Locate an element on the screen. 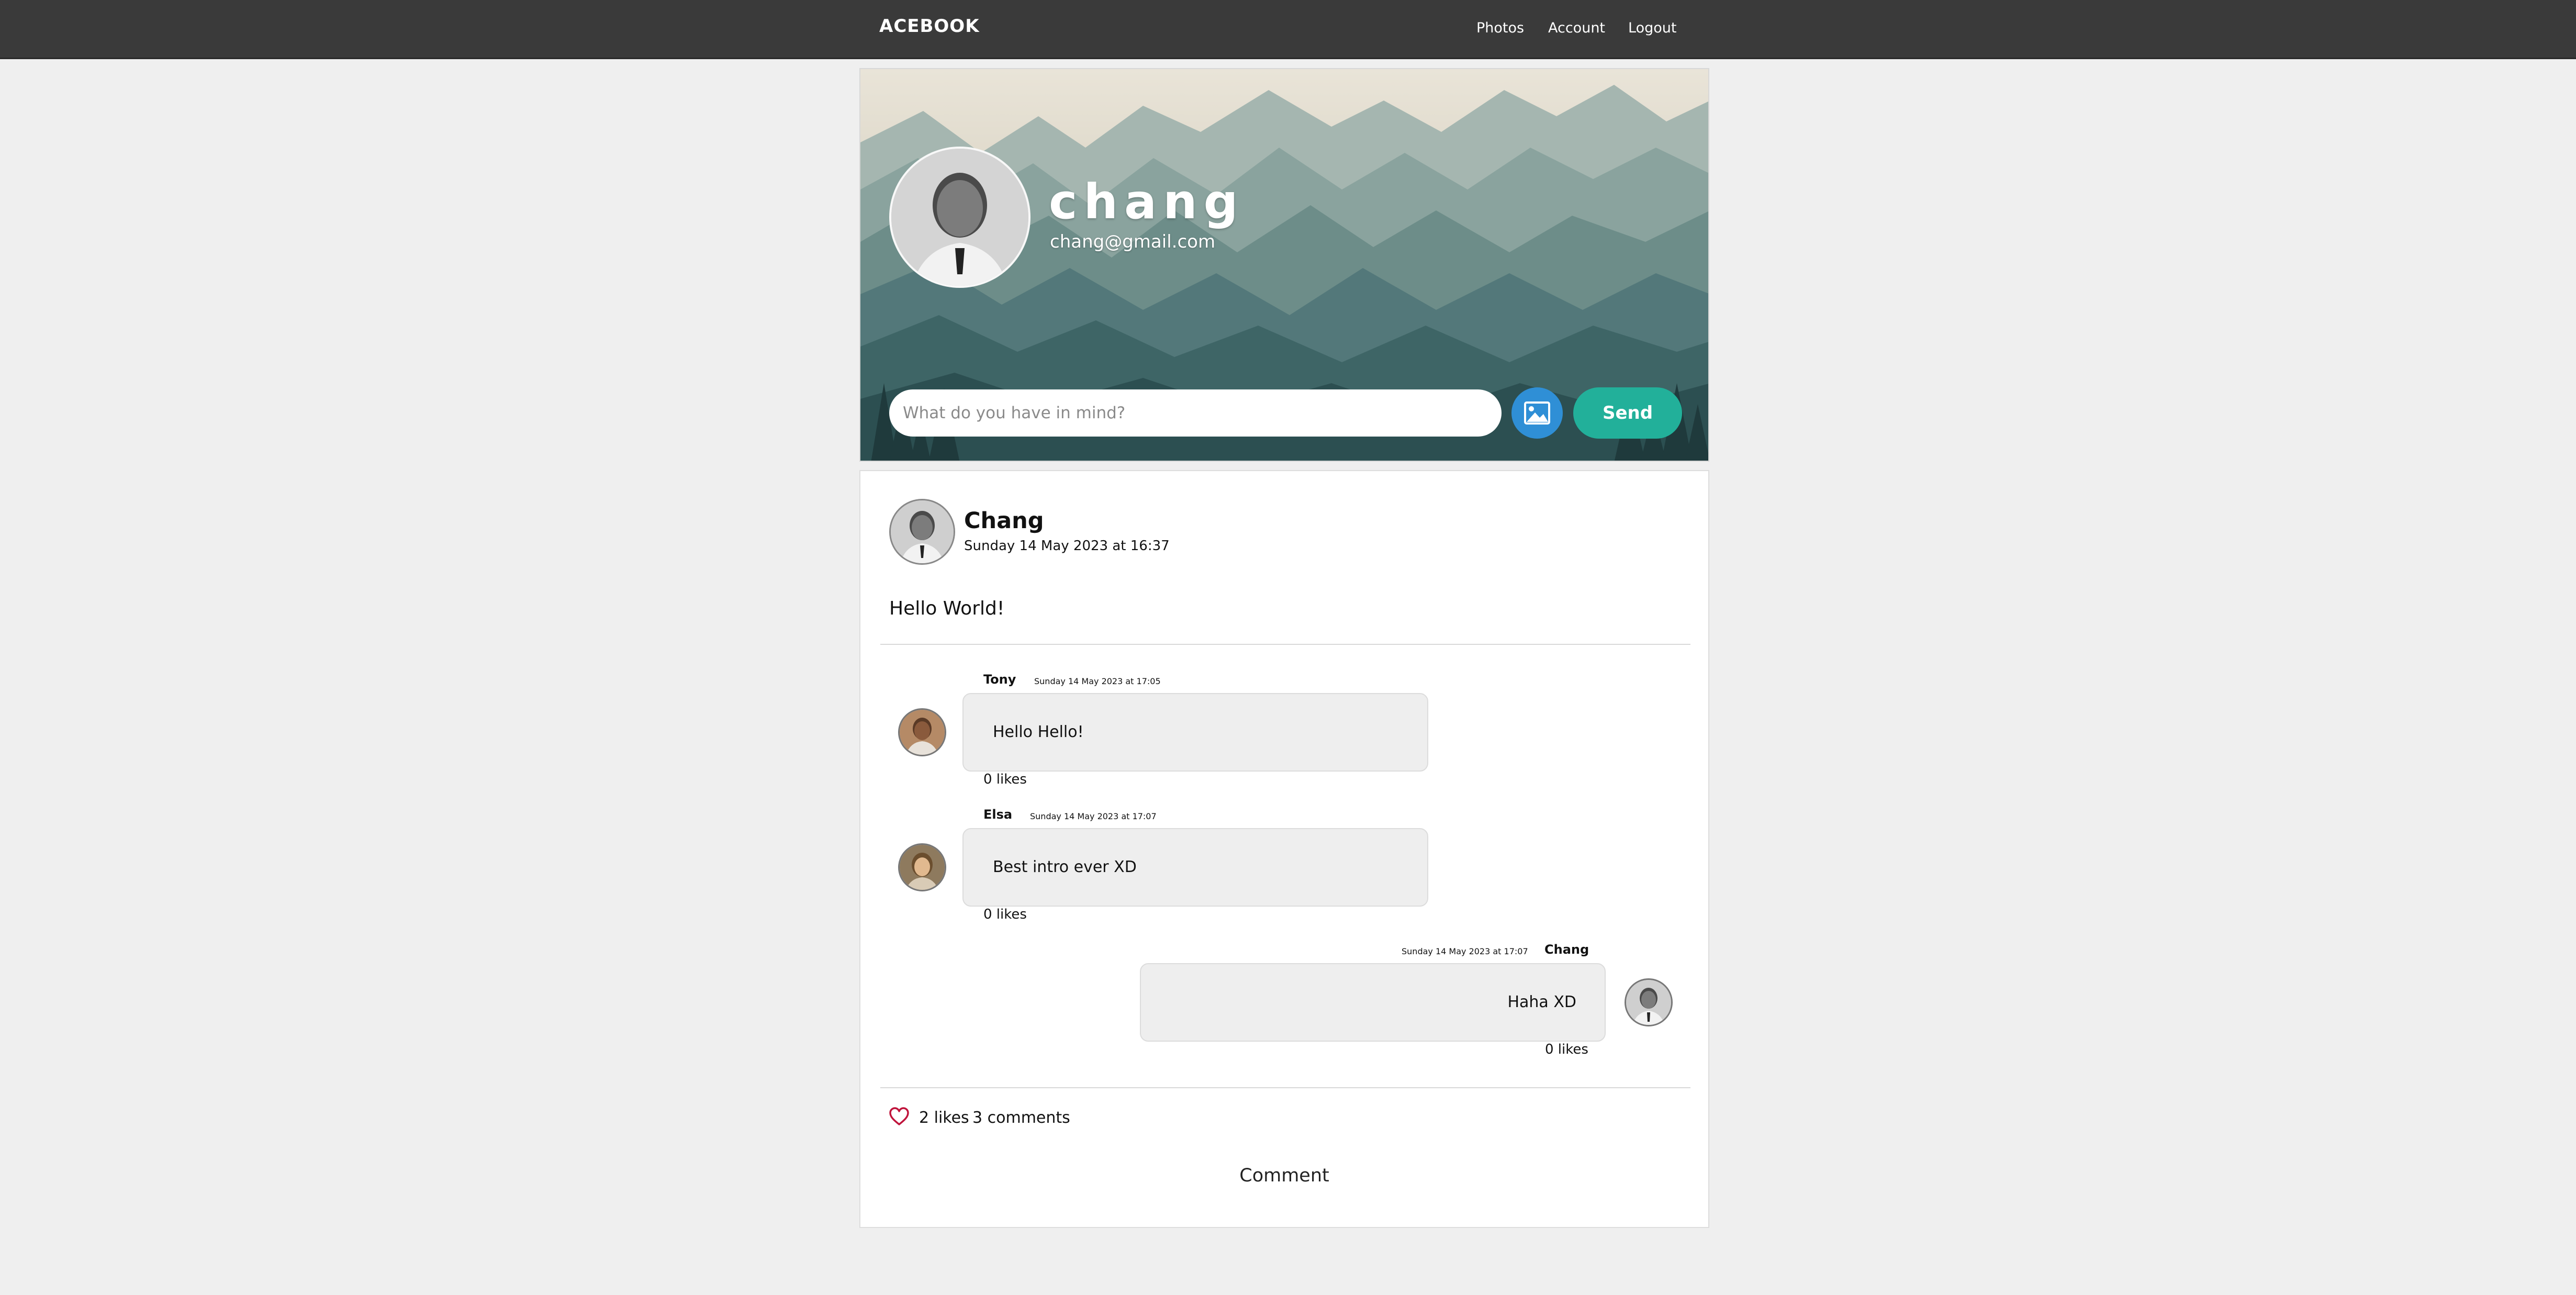 The width and height of the screenshot is (2576, 1295). send-button: Send is located at coordinates (1627, 413).